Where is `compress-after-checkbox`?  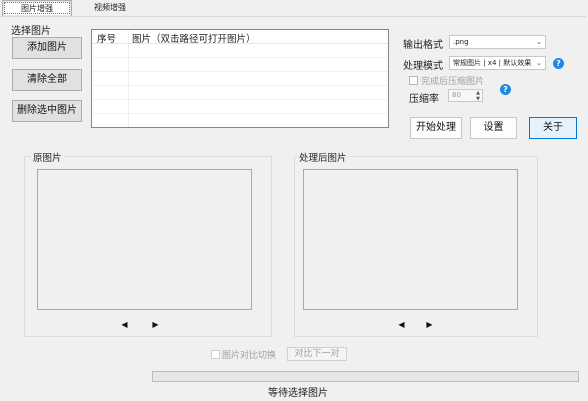
compress-after-checkbox is located at coordinates (413, 80).